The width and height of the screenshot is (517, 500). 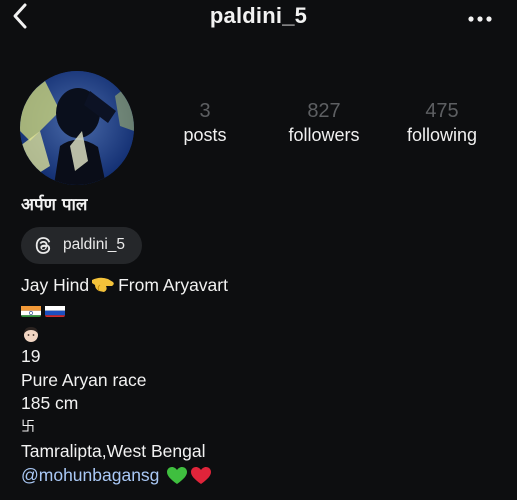 What do you see at coordinates (28, 427) in the screenshot?
I see `bio-symbol: 卐` at bounding box center [28, 427].